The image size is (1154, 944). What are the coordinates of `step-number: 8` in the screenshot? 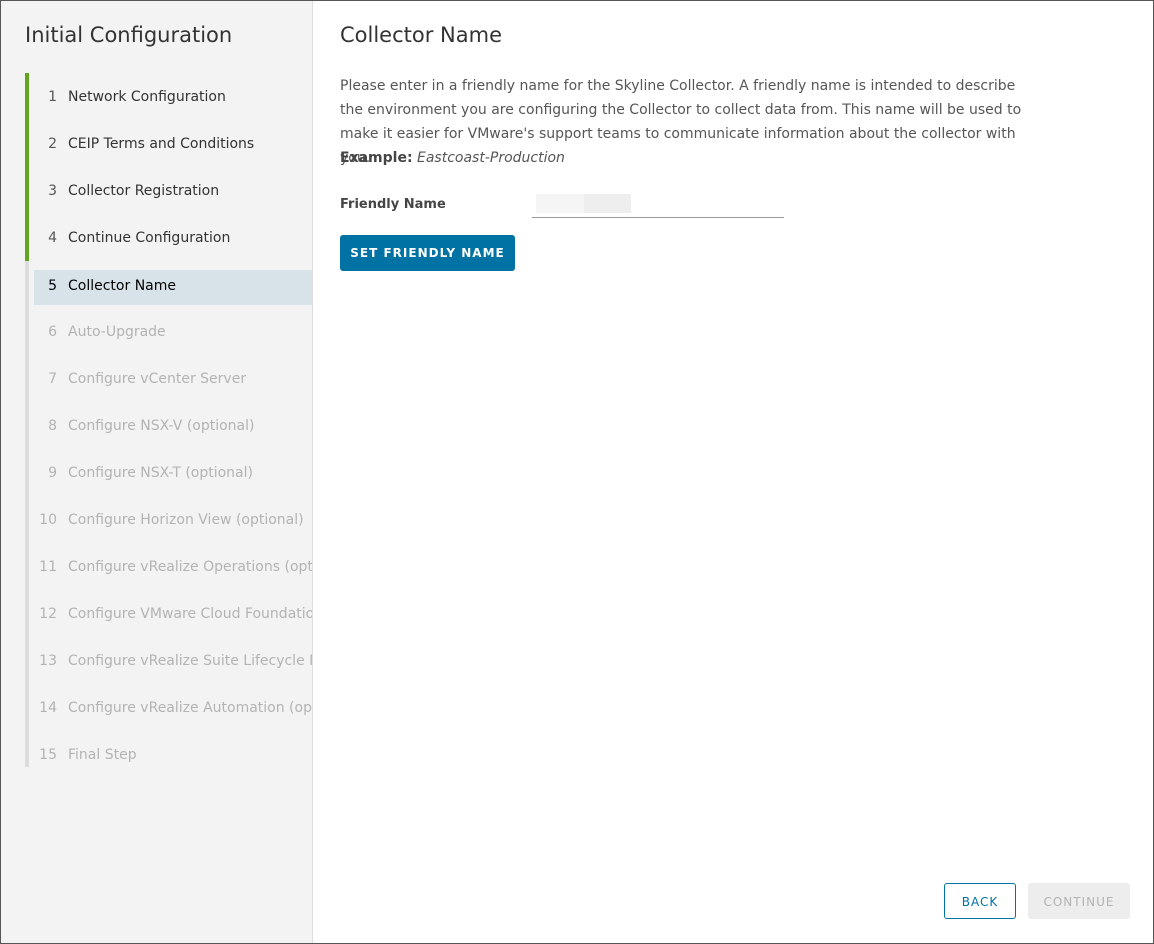 It's located at (52, 426).